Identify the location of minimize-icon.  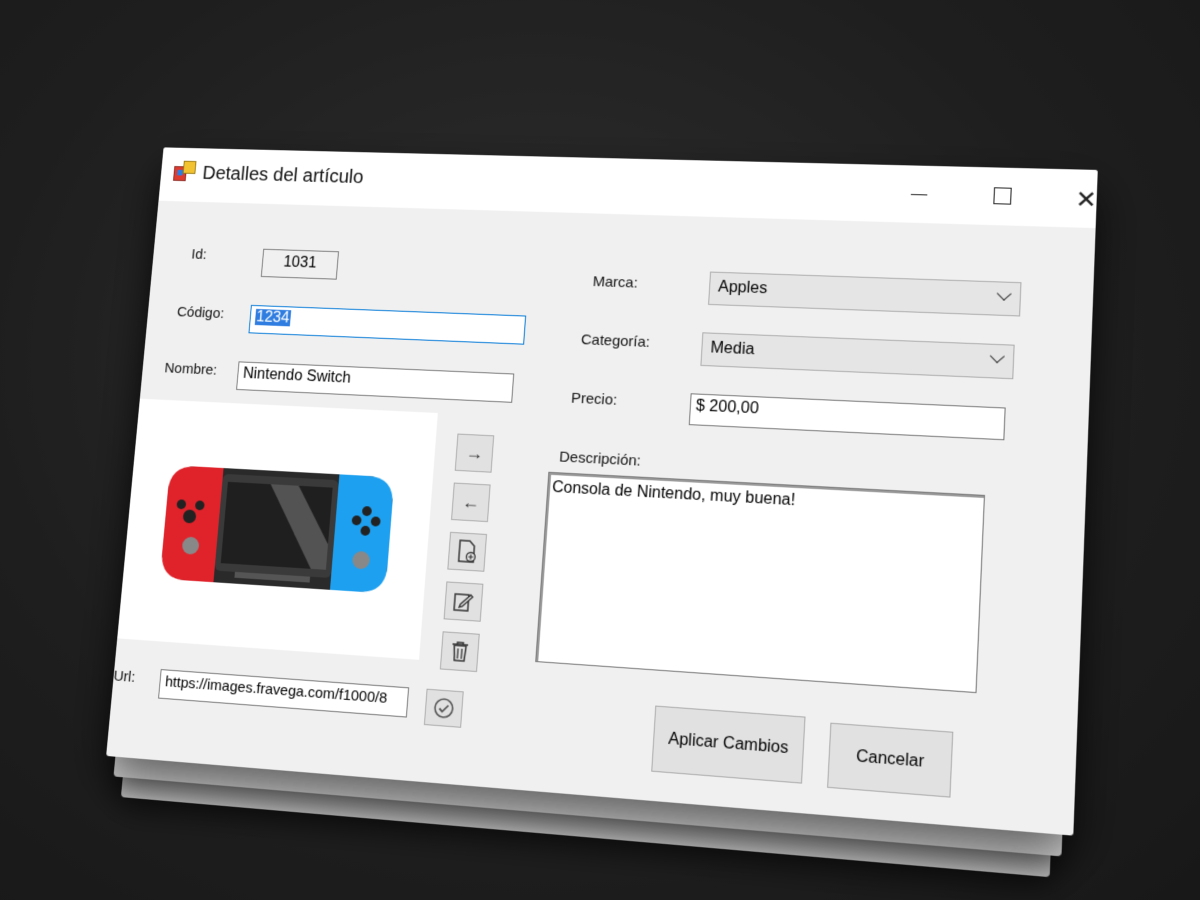
(919, 194).